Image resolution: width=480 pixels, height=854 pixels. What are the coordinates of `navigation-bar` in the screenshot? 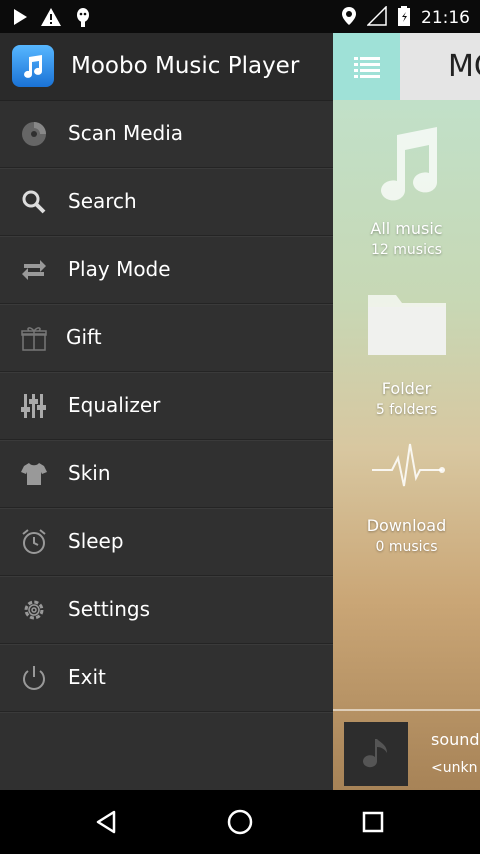 It's located at (240, 822).